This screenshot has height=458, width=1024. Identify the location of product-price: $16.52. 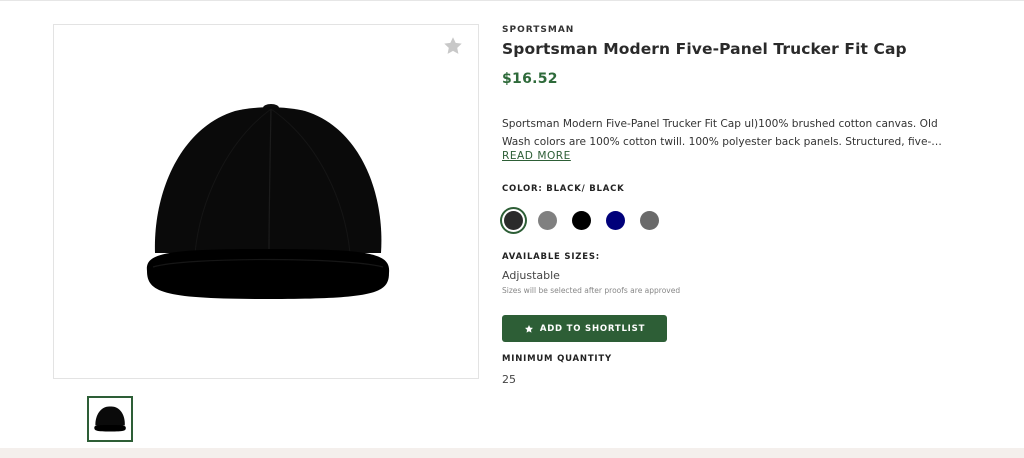
(530, 79).